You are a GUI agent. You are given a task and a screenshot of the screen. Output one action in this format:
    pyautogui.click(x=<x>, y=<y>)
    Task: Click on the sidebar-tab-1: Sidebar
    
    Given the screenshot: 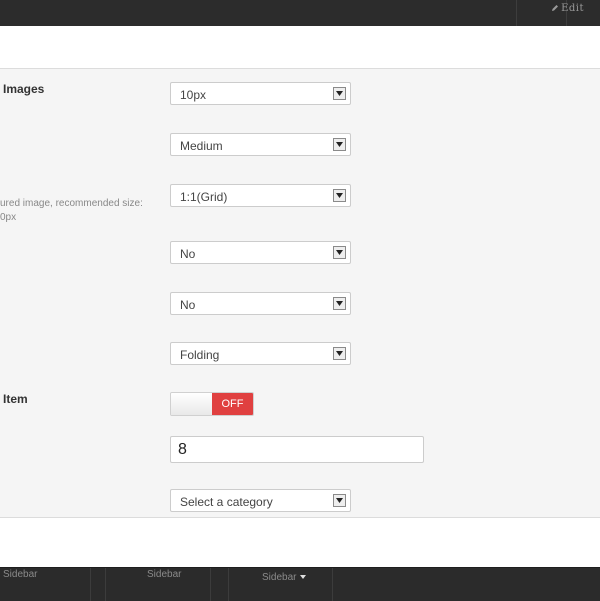 What is the action you would take?
    pyautogui.click(x=20, y=574)
    